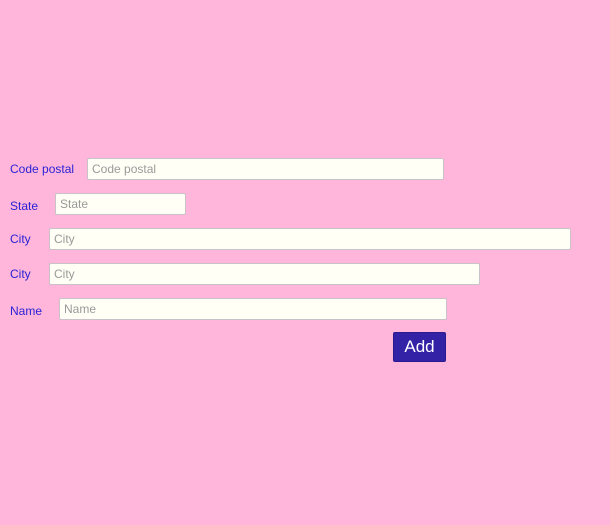 The image size is (610, 525). I want to click on name-input, so click(253, 309).